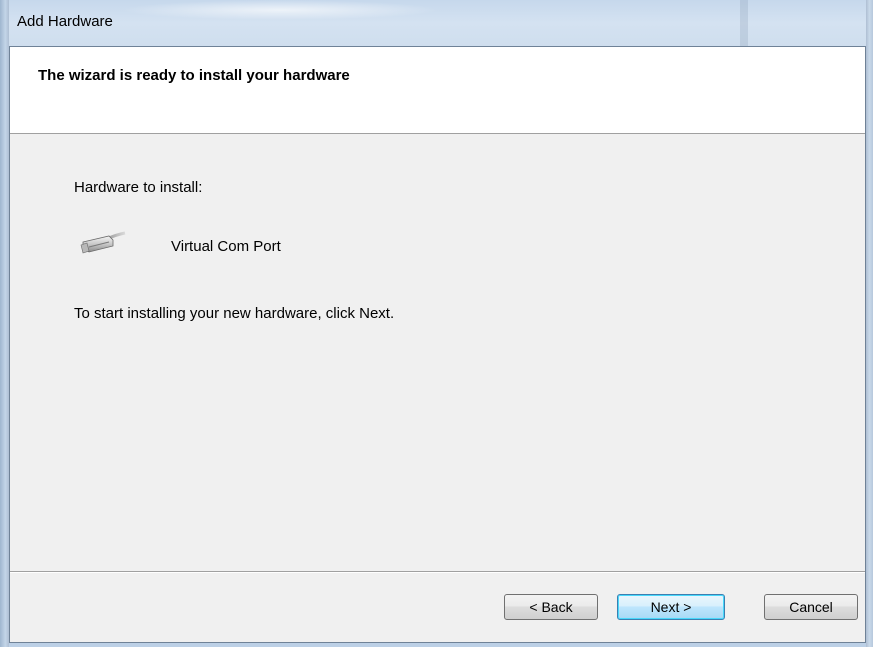 This screenshot has width=873, height=647. Describe the element at coordinates (4, 323) in the screenshot. I see `window-frame-left` at that location.